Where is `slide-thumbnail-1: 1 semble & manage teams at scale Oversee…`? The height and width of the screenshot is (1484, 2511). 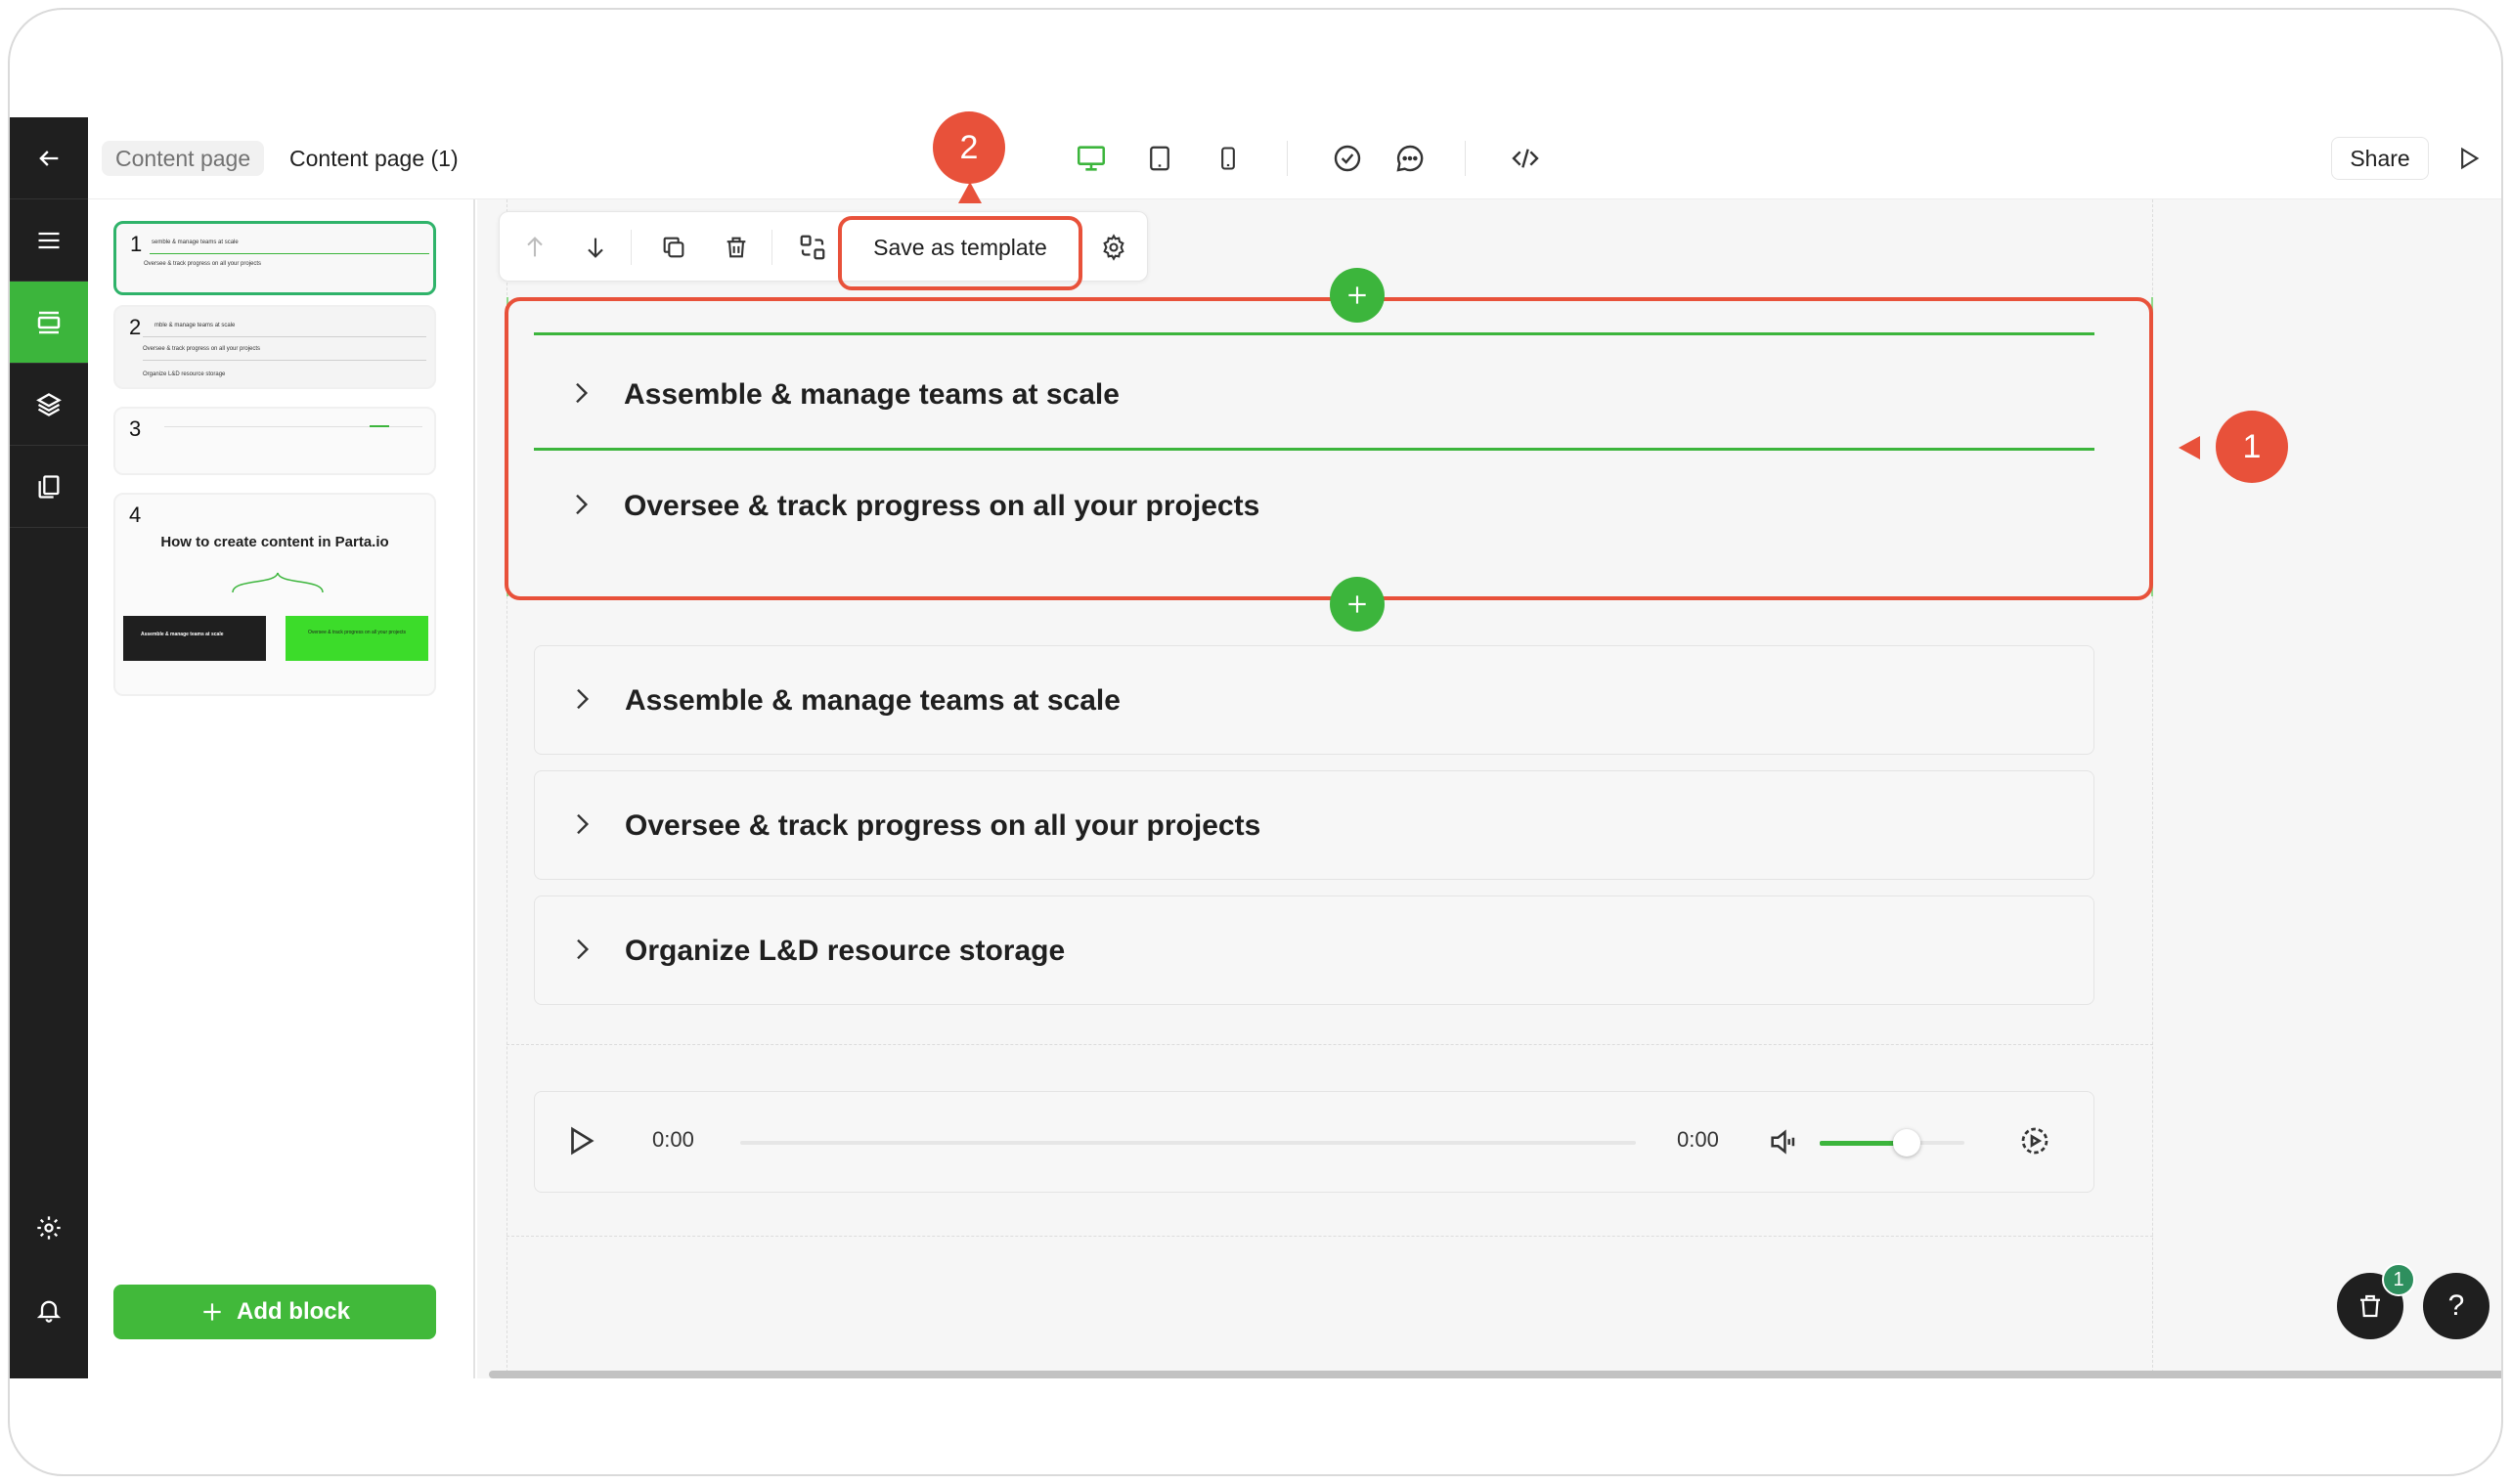
slide-thumbnail-1: 1 semble & manage teams at scale Oversee… is located at coordinates (274, 258).